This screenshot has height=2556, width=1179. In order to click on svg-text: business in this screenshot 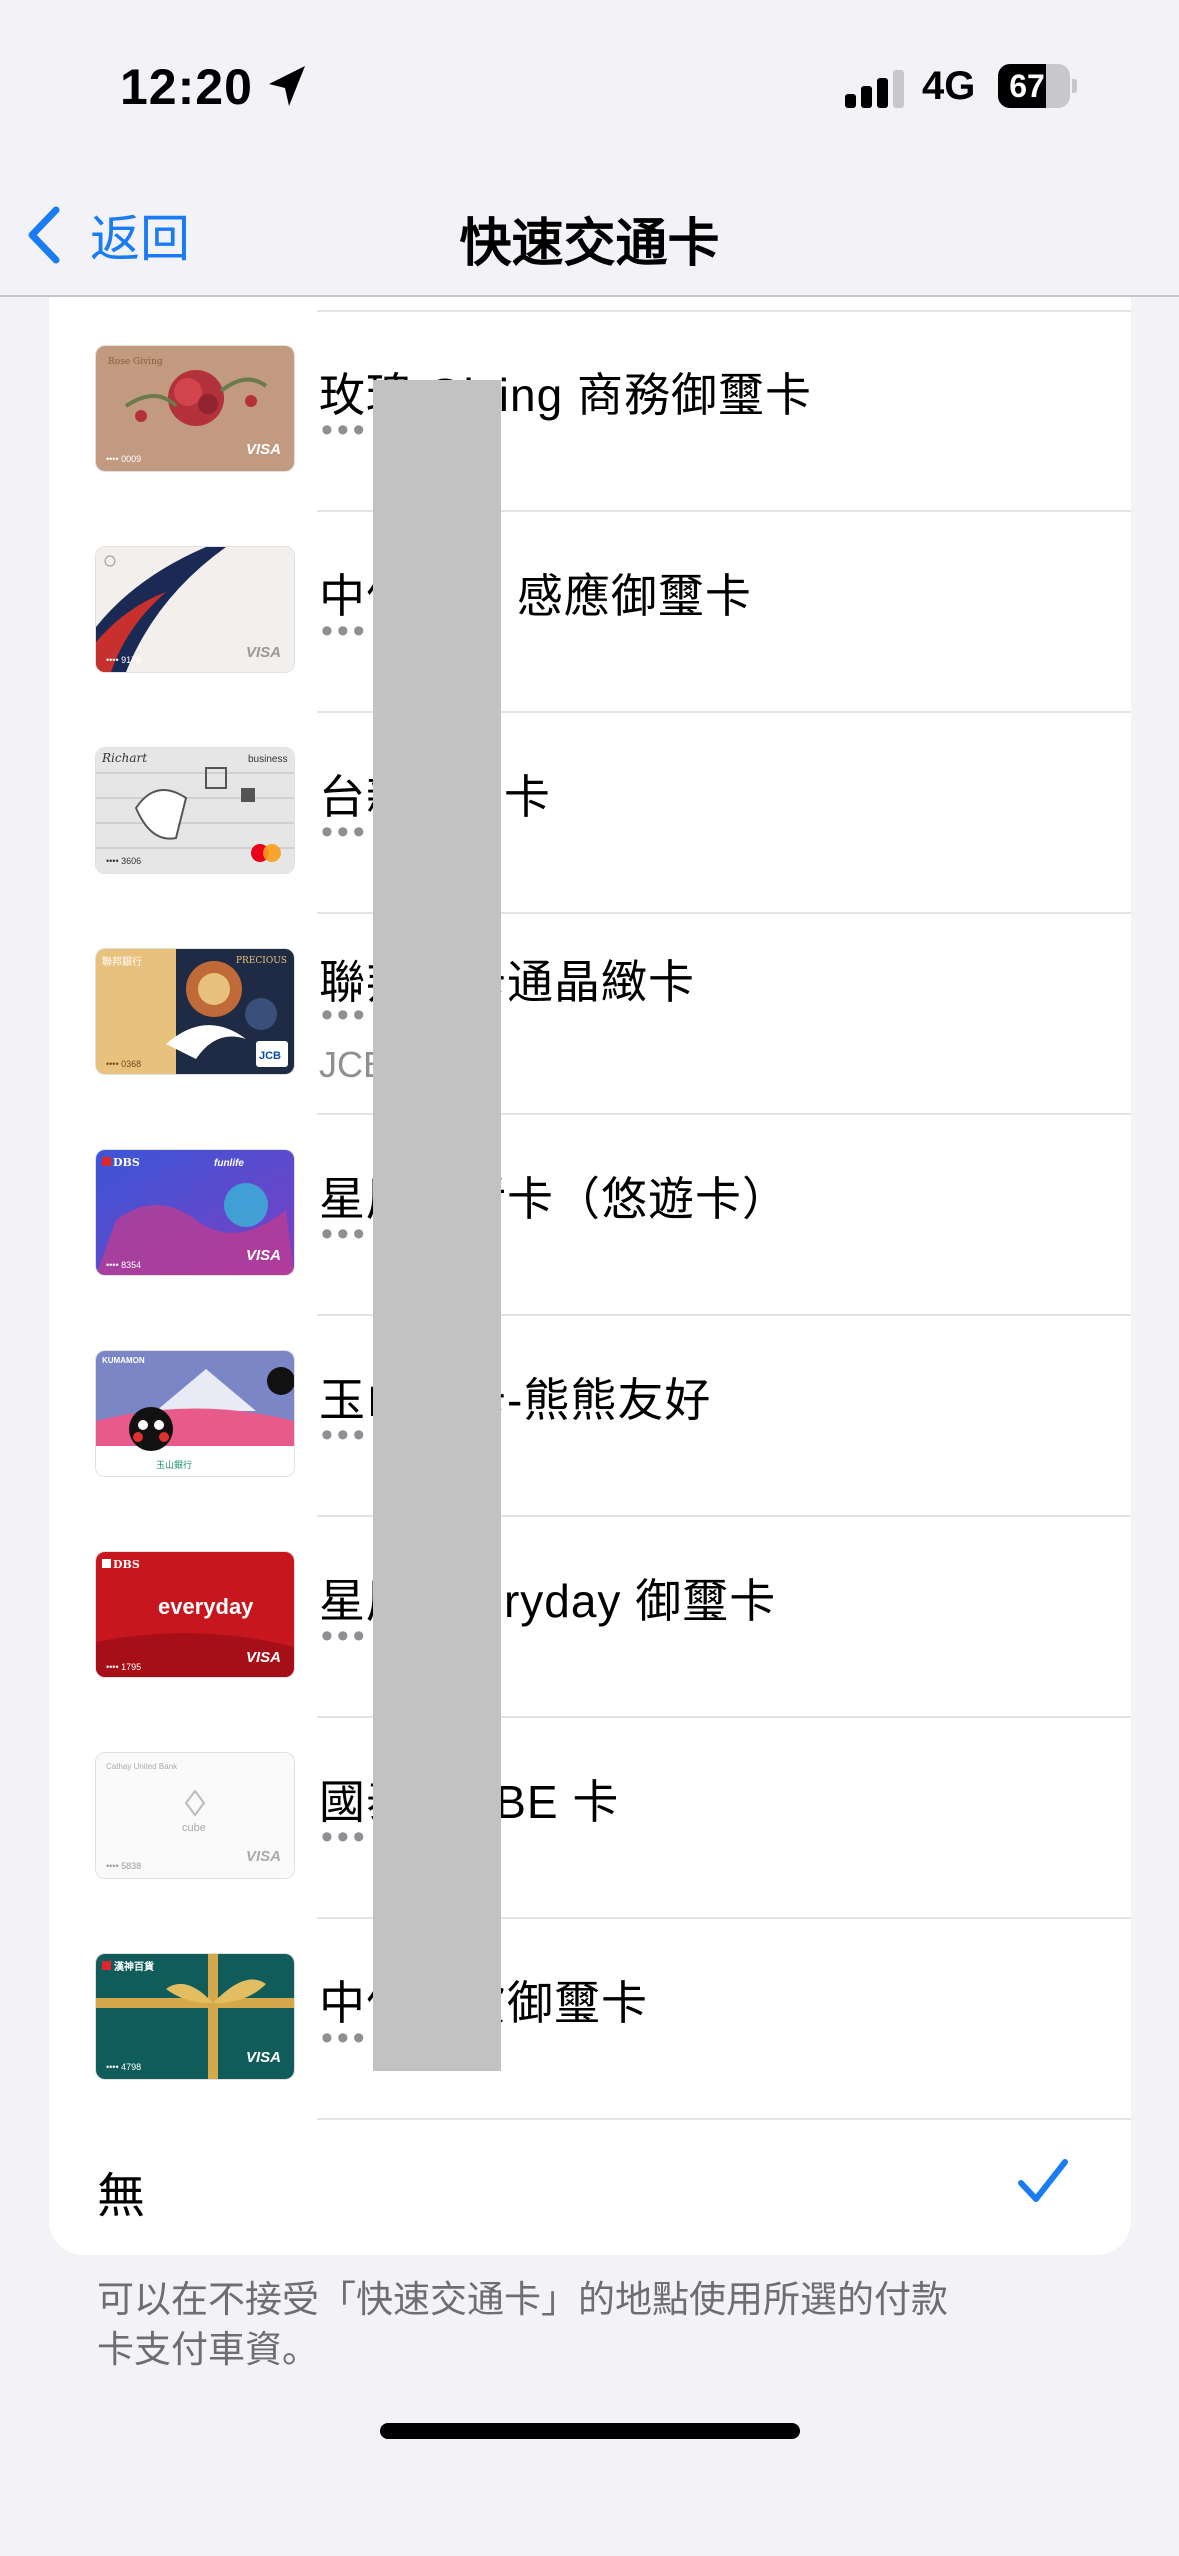, I will do `click(267, 759)`.